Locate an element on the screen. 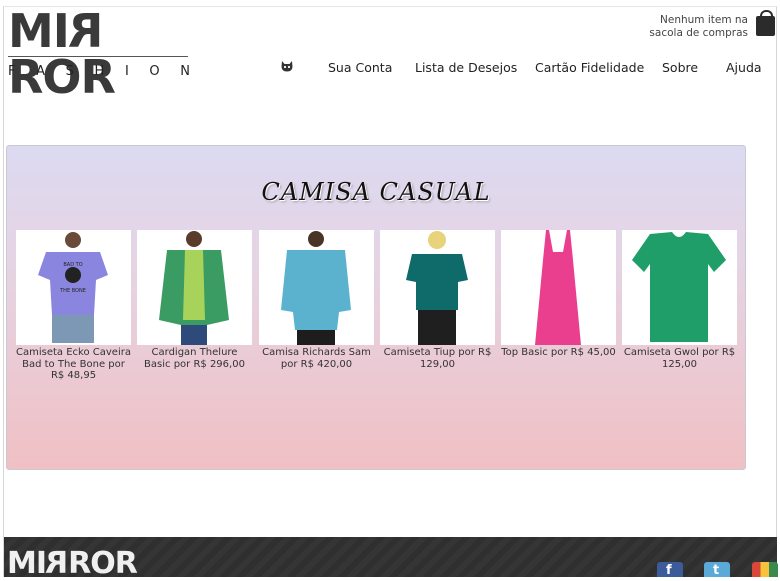 The image size is (780, 581). facebook-icon: f is located at coordinates (670, 570).